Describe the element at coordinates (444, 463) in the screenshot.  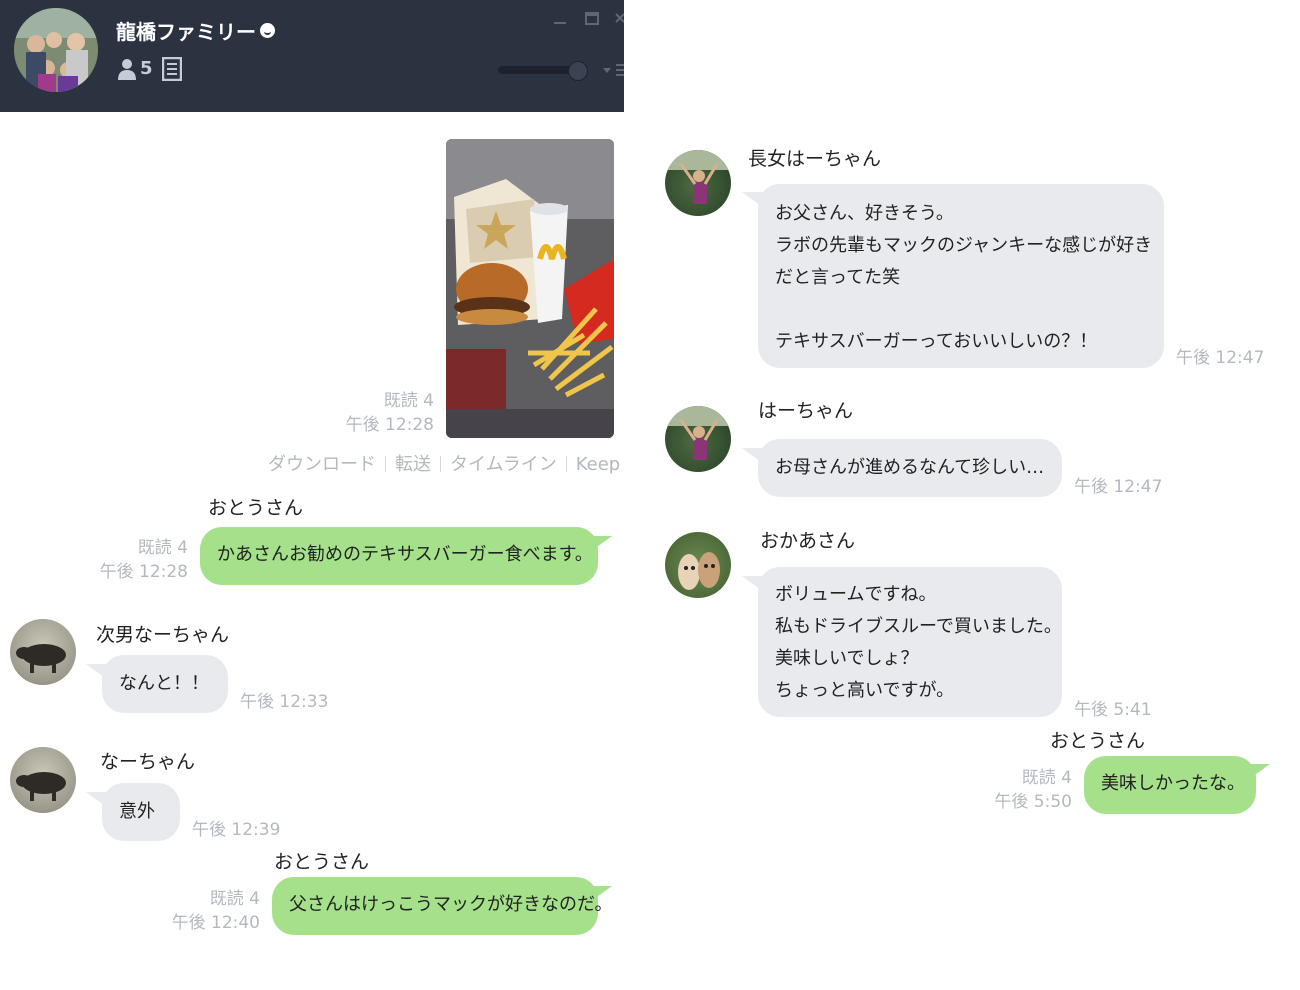
I see `photo-actions: ダウンロード 転送 タイムライン Keep` at that location.